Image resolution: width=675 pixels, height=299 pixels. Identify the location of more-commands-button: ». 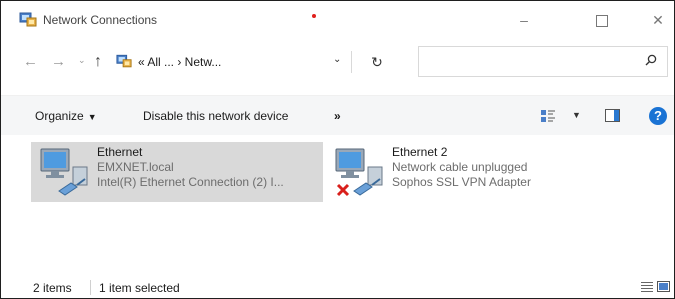
(337, 116).